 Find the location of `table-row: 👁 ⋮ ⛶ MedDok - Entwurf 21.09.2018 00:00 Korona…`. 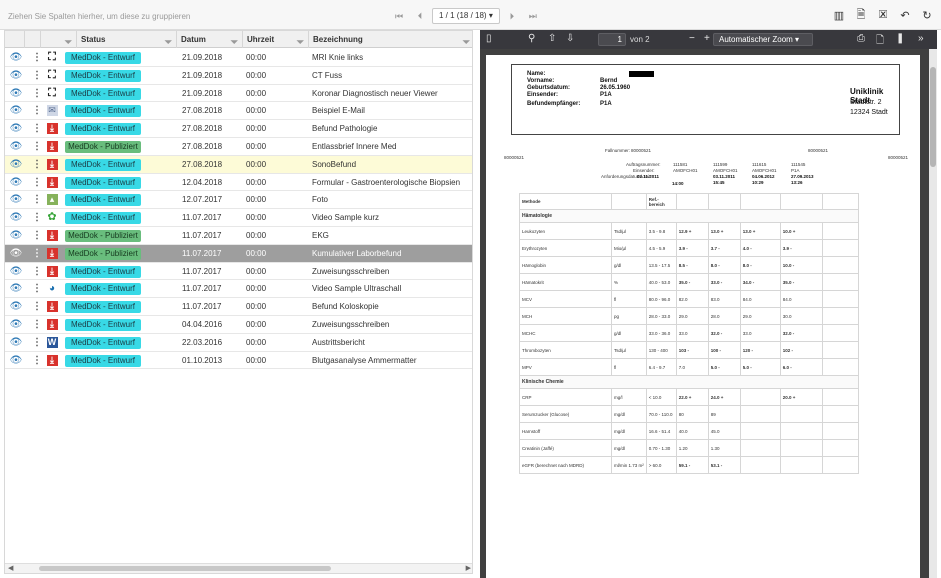

table-row: 👁 ⋮ ⛶ MedDok - Entwurf 21.09.2018 00:00 Korona… is located at coordinates (238, 94).